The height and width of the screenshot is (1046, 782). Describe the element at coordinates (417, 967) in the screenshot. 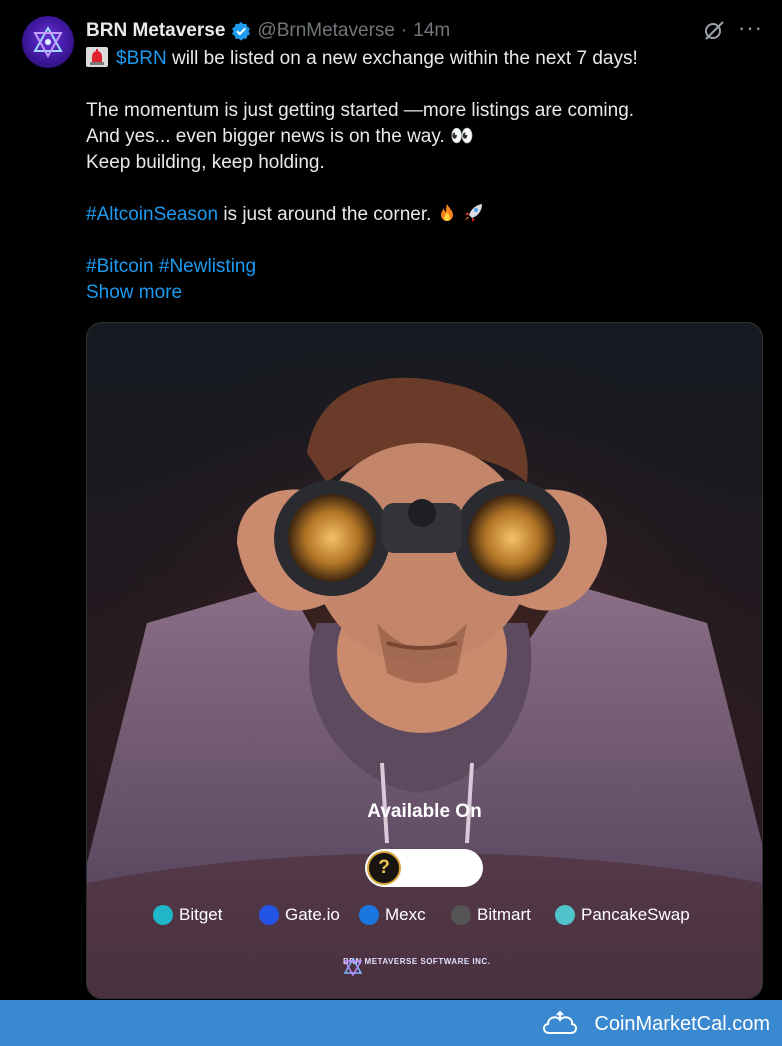

I see `brn-footer-logo: BRN METAVERSE SOFTWARE INC.` at that location.